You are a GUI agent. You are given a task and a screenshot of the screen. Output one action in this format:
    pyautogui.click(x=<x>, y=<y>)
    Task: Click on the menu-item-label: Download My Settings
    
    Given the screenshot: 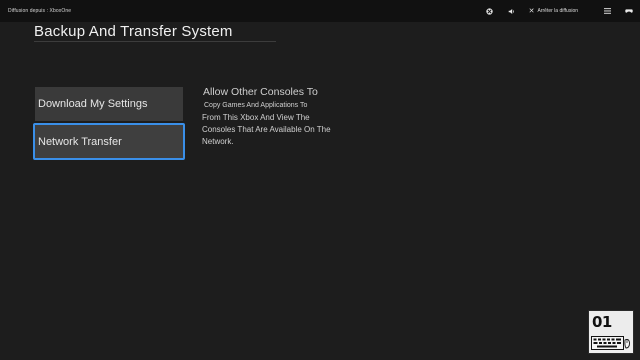 What is the action you would take?
    pyautogui.click(x=93, y=104)
    